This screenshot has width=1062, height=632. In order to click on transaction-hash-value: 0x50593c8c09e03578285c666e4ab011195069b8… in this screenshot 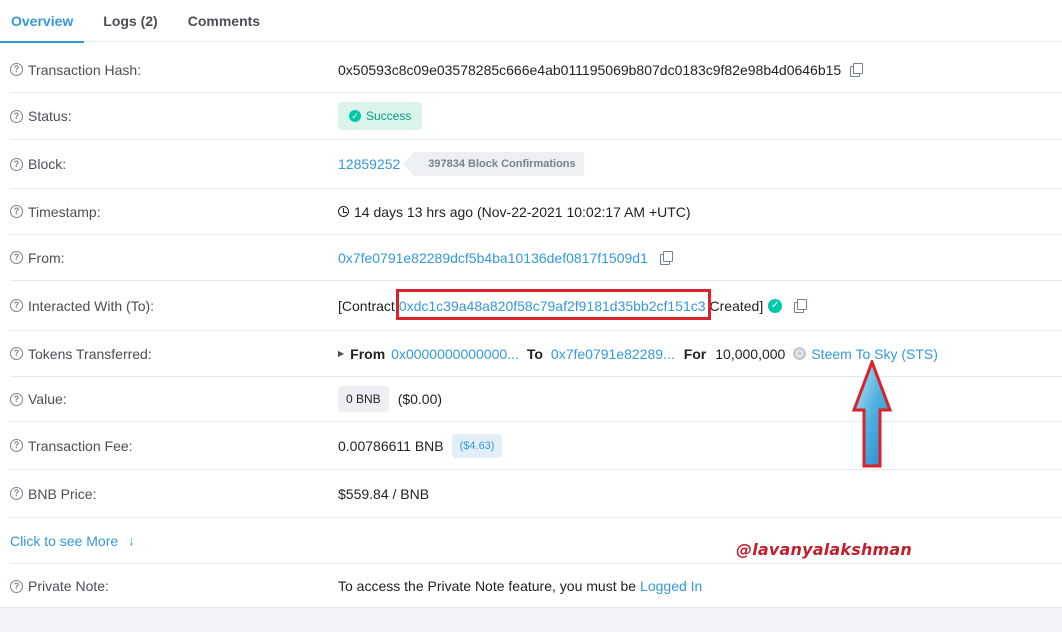, I will do `click(590, 69)`.